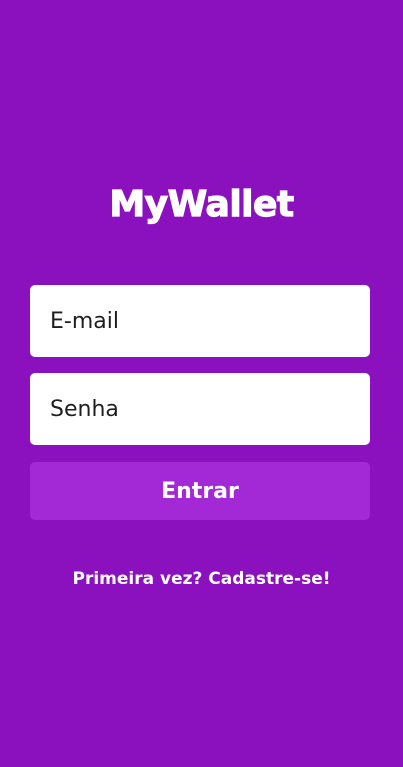 This screenshot has width=403, height=767. What do you see at coordinates (200, 491) in the screenshot?
I see `login-button: Entrar` at bounding box center [200, 491].